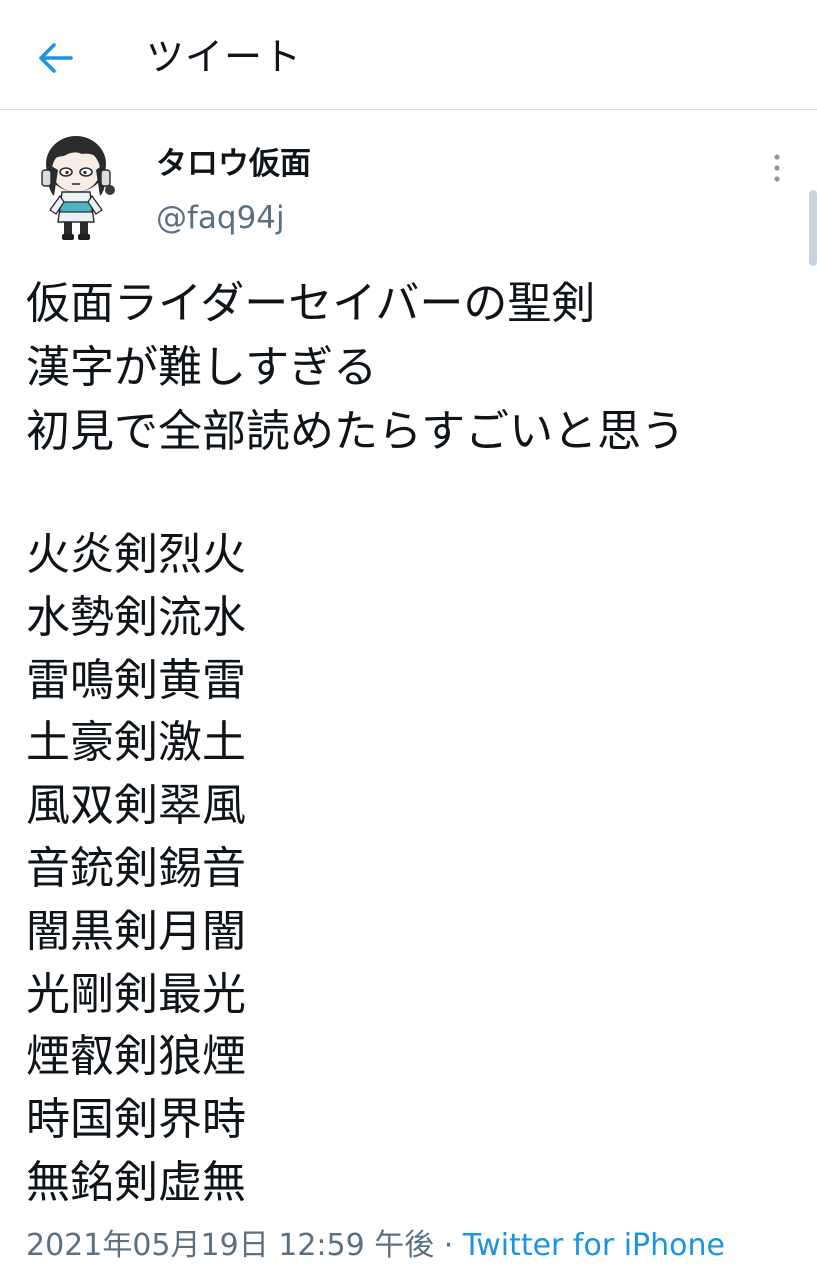  What do you see at coordinates (416, 368) in the screenshot?
I see `tweet-text: 仮面ライダーセイバーの聖剣 漢字が難しすぎる 初見で全部読めたらすごいと思う` at bounding box center [416, 368].